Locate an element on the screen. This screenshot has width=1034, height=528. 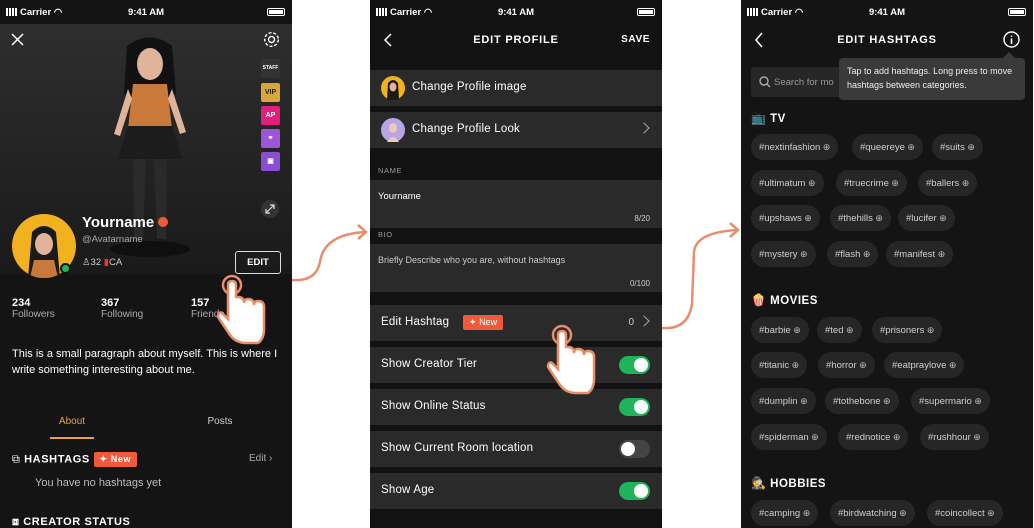
hashtag-chip: #titanic is located at coordinates (779, 365).